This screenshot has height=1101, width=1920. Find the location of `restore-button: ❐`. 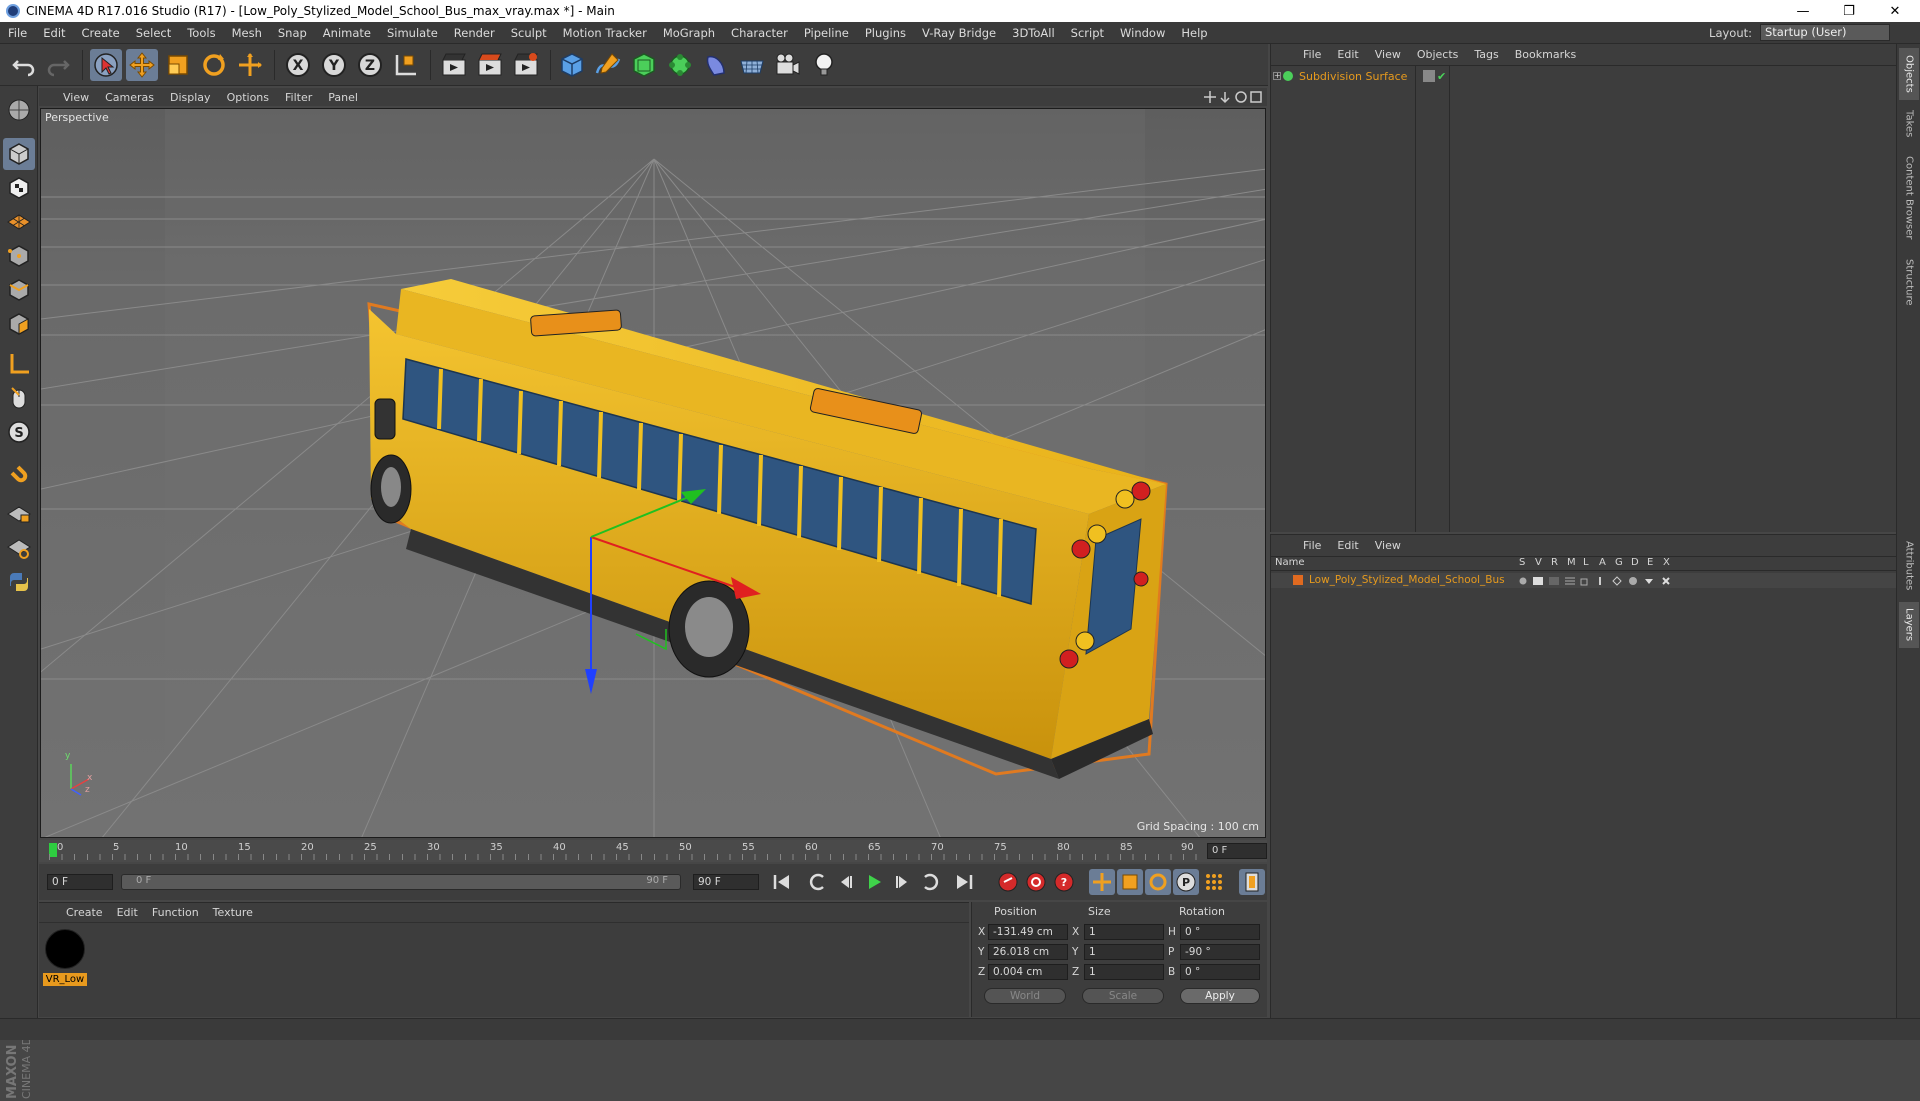

restore-button: ❐ is located at coordinates (1849, 11).